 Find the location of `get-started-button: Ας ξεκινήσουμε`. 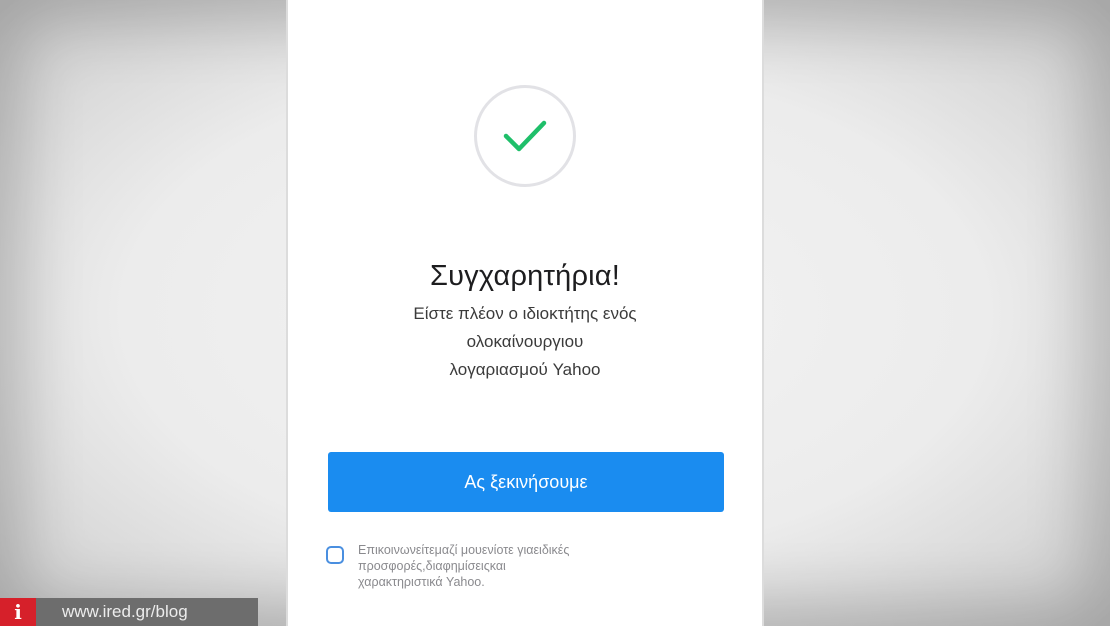

get-started-button: Ας ξεκινήσουμε is located at coordinates (526, 482).